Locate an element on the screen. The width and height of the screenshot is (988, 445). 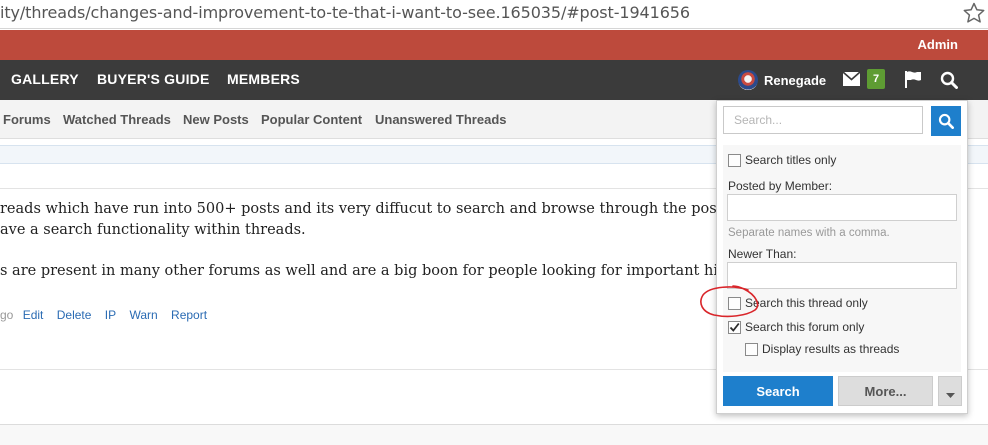
nav-tab-gallery: GALLERY is located at coordinates (45, 79).